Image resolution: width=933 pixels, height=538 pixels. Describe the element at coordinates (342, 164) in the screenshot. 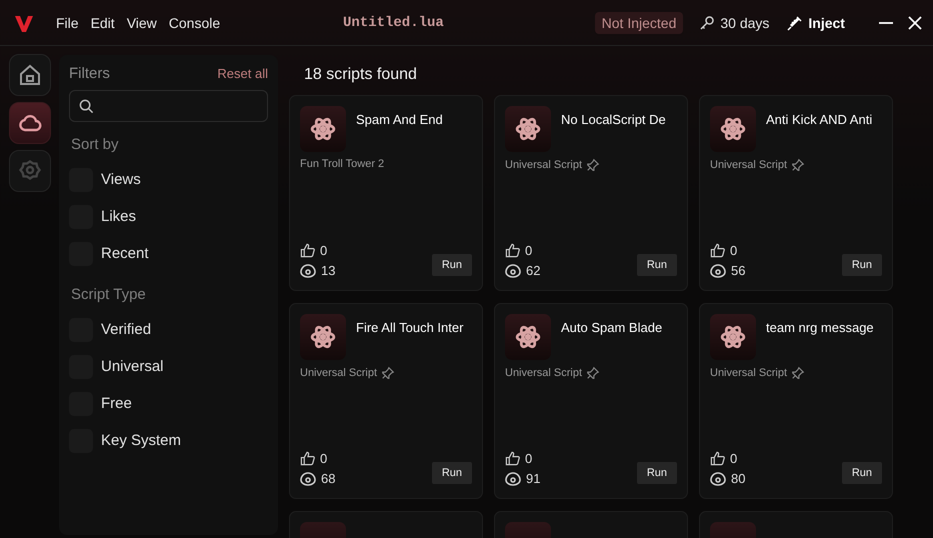

I see `script-game: Fun Troll Tower 2` at that location.